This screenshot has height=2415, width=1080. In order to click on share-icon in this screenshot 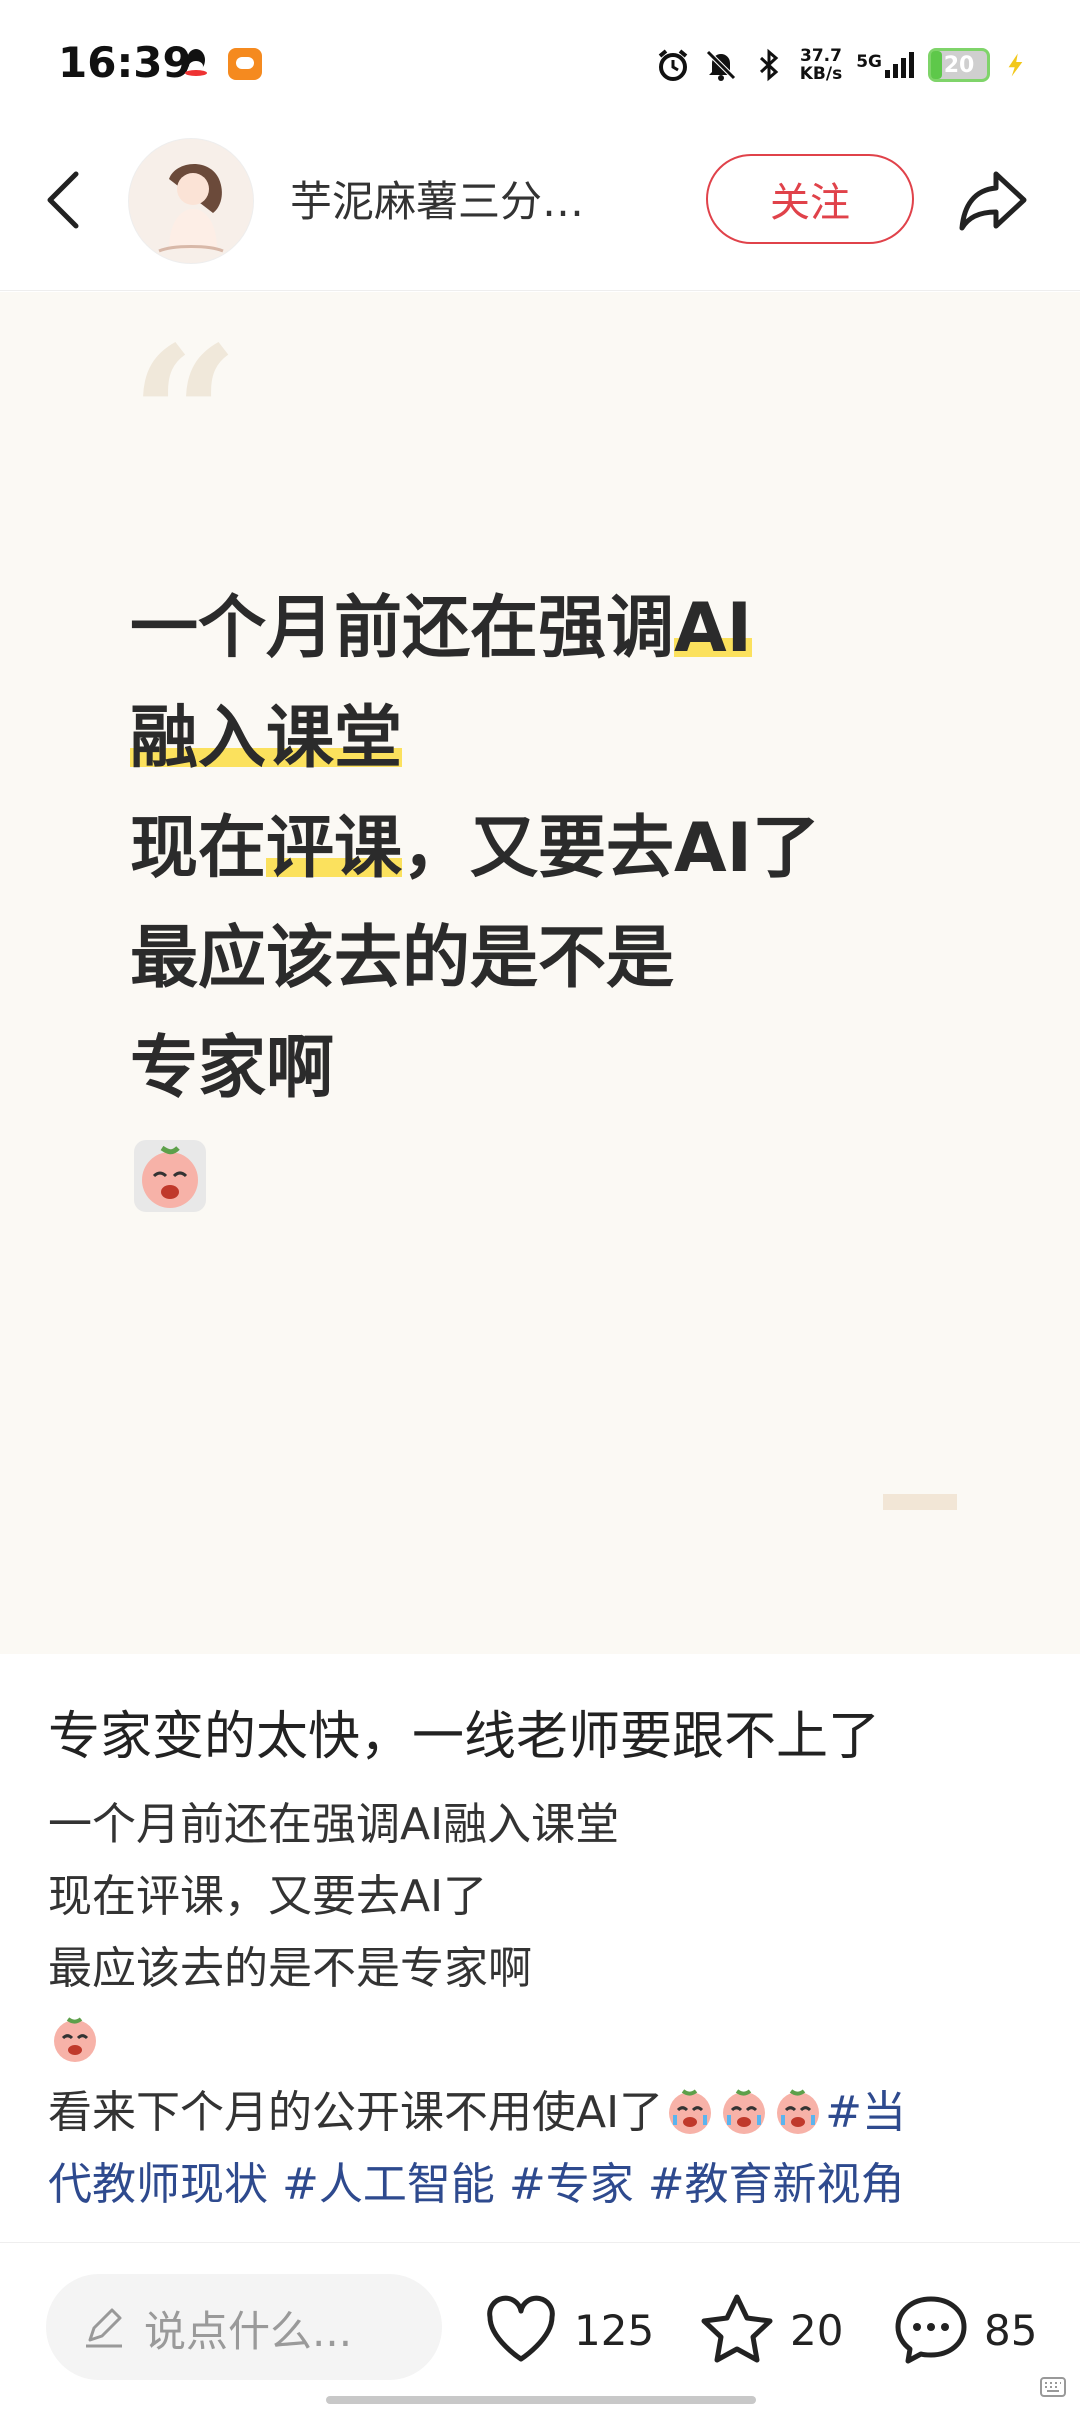, I will do `click(993, 200)`.